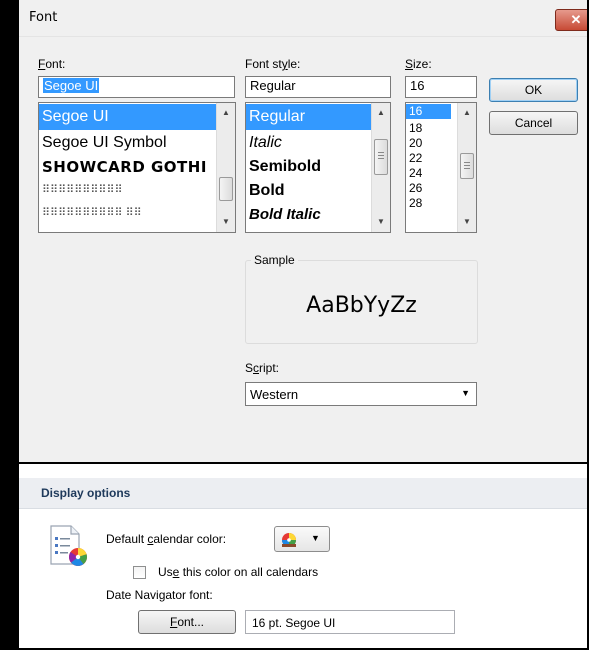  Describe the element at coordinates (414, 203) in the screenshot. I see `size-list-item: 28` at that location.